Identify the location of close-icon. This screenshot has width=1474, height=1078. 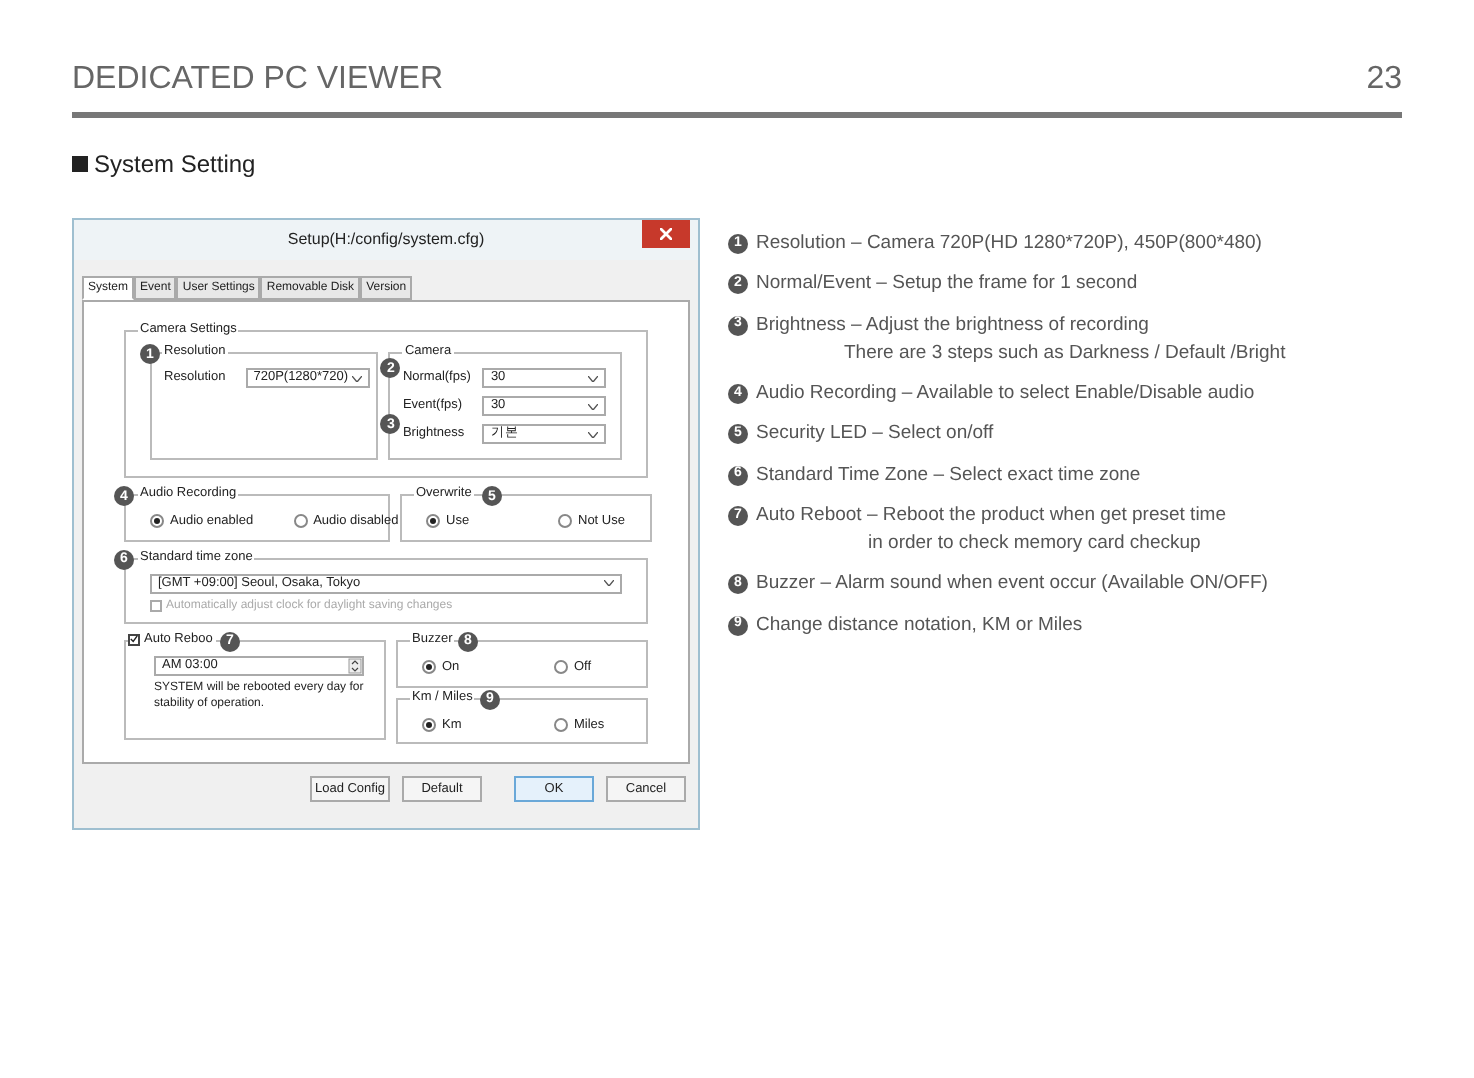
(666, 234).